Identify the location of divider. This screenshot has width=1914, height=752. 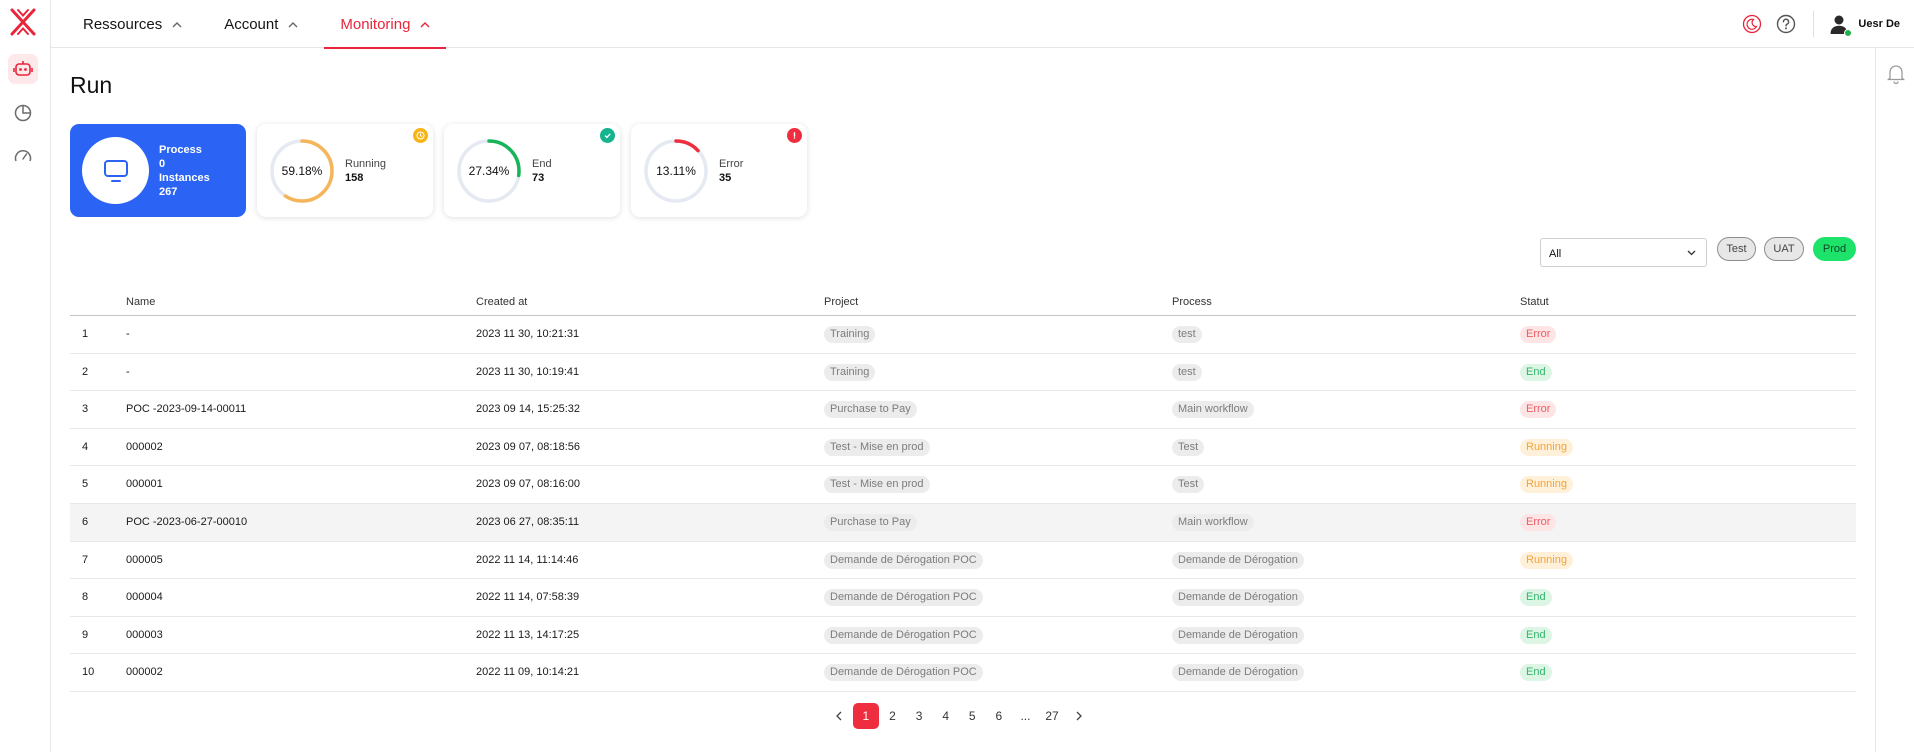
(1814, 24).